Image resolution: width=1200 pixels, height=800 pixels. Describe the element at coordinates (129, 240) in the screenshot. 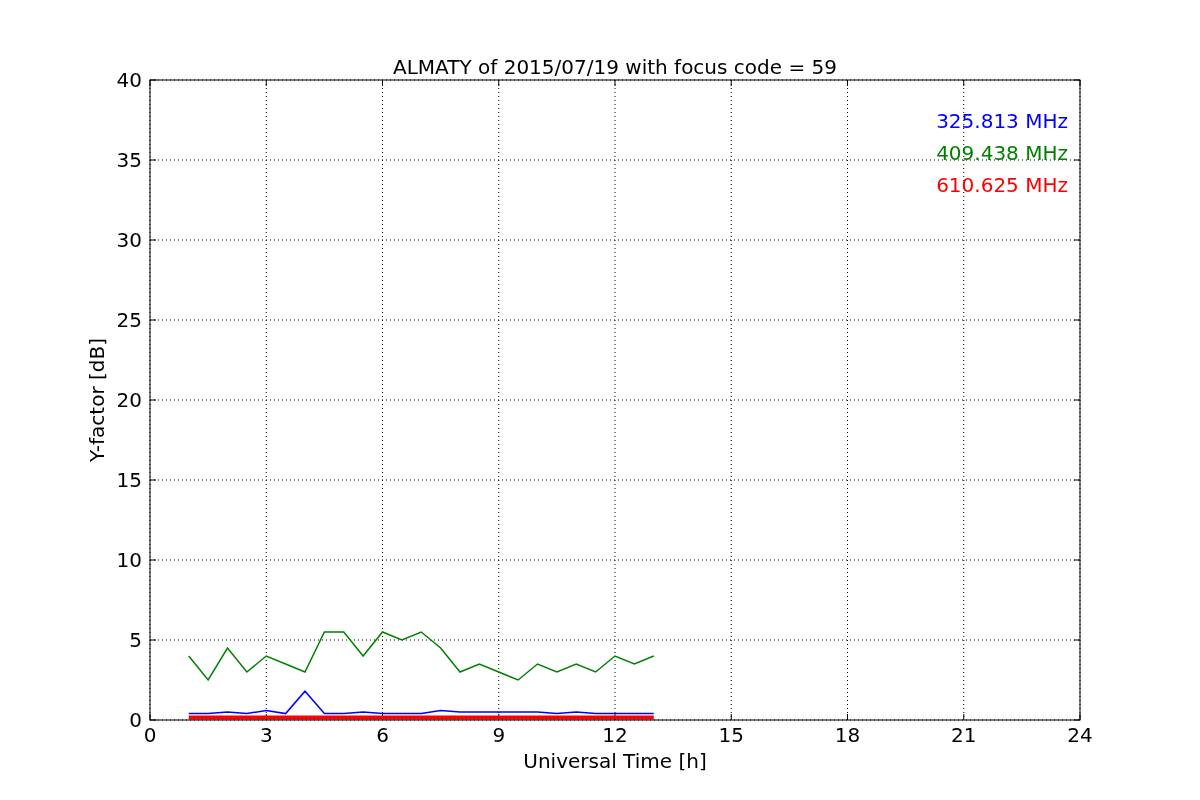

I see `y-tick-label: 30` at that location.